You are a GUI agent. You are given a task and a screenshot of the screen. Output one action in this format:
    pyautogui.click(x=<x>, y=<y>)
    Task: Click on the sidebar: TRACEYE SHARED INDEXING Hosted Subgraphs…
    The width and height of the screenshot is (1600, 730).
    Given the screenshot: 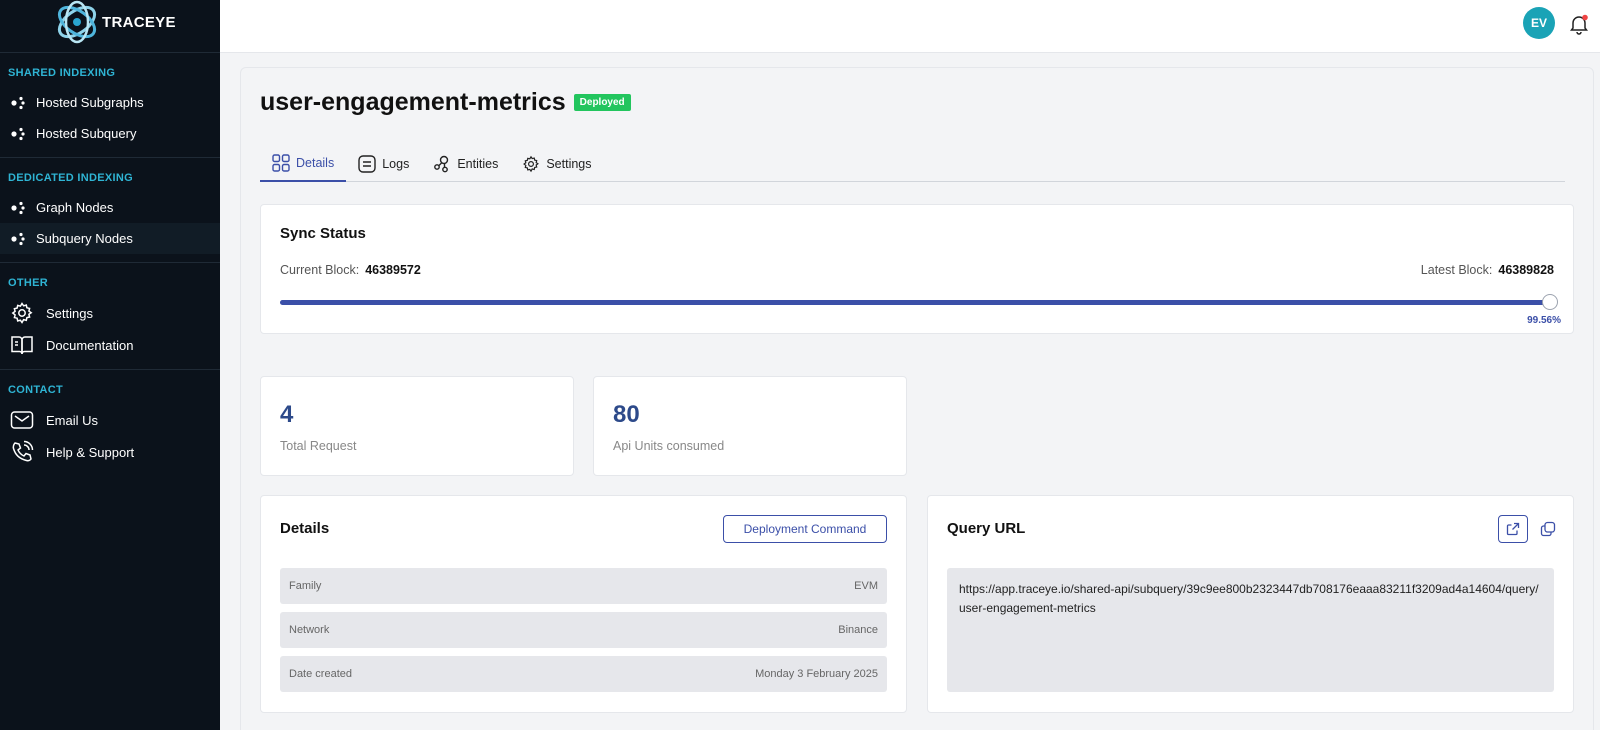 What is the action you would take?
    pyautogui.click(x=110, y=365)
    